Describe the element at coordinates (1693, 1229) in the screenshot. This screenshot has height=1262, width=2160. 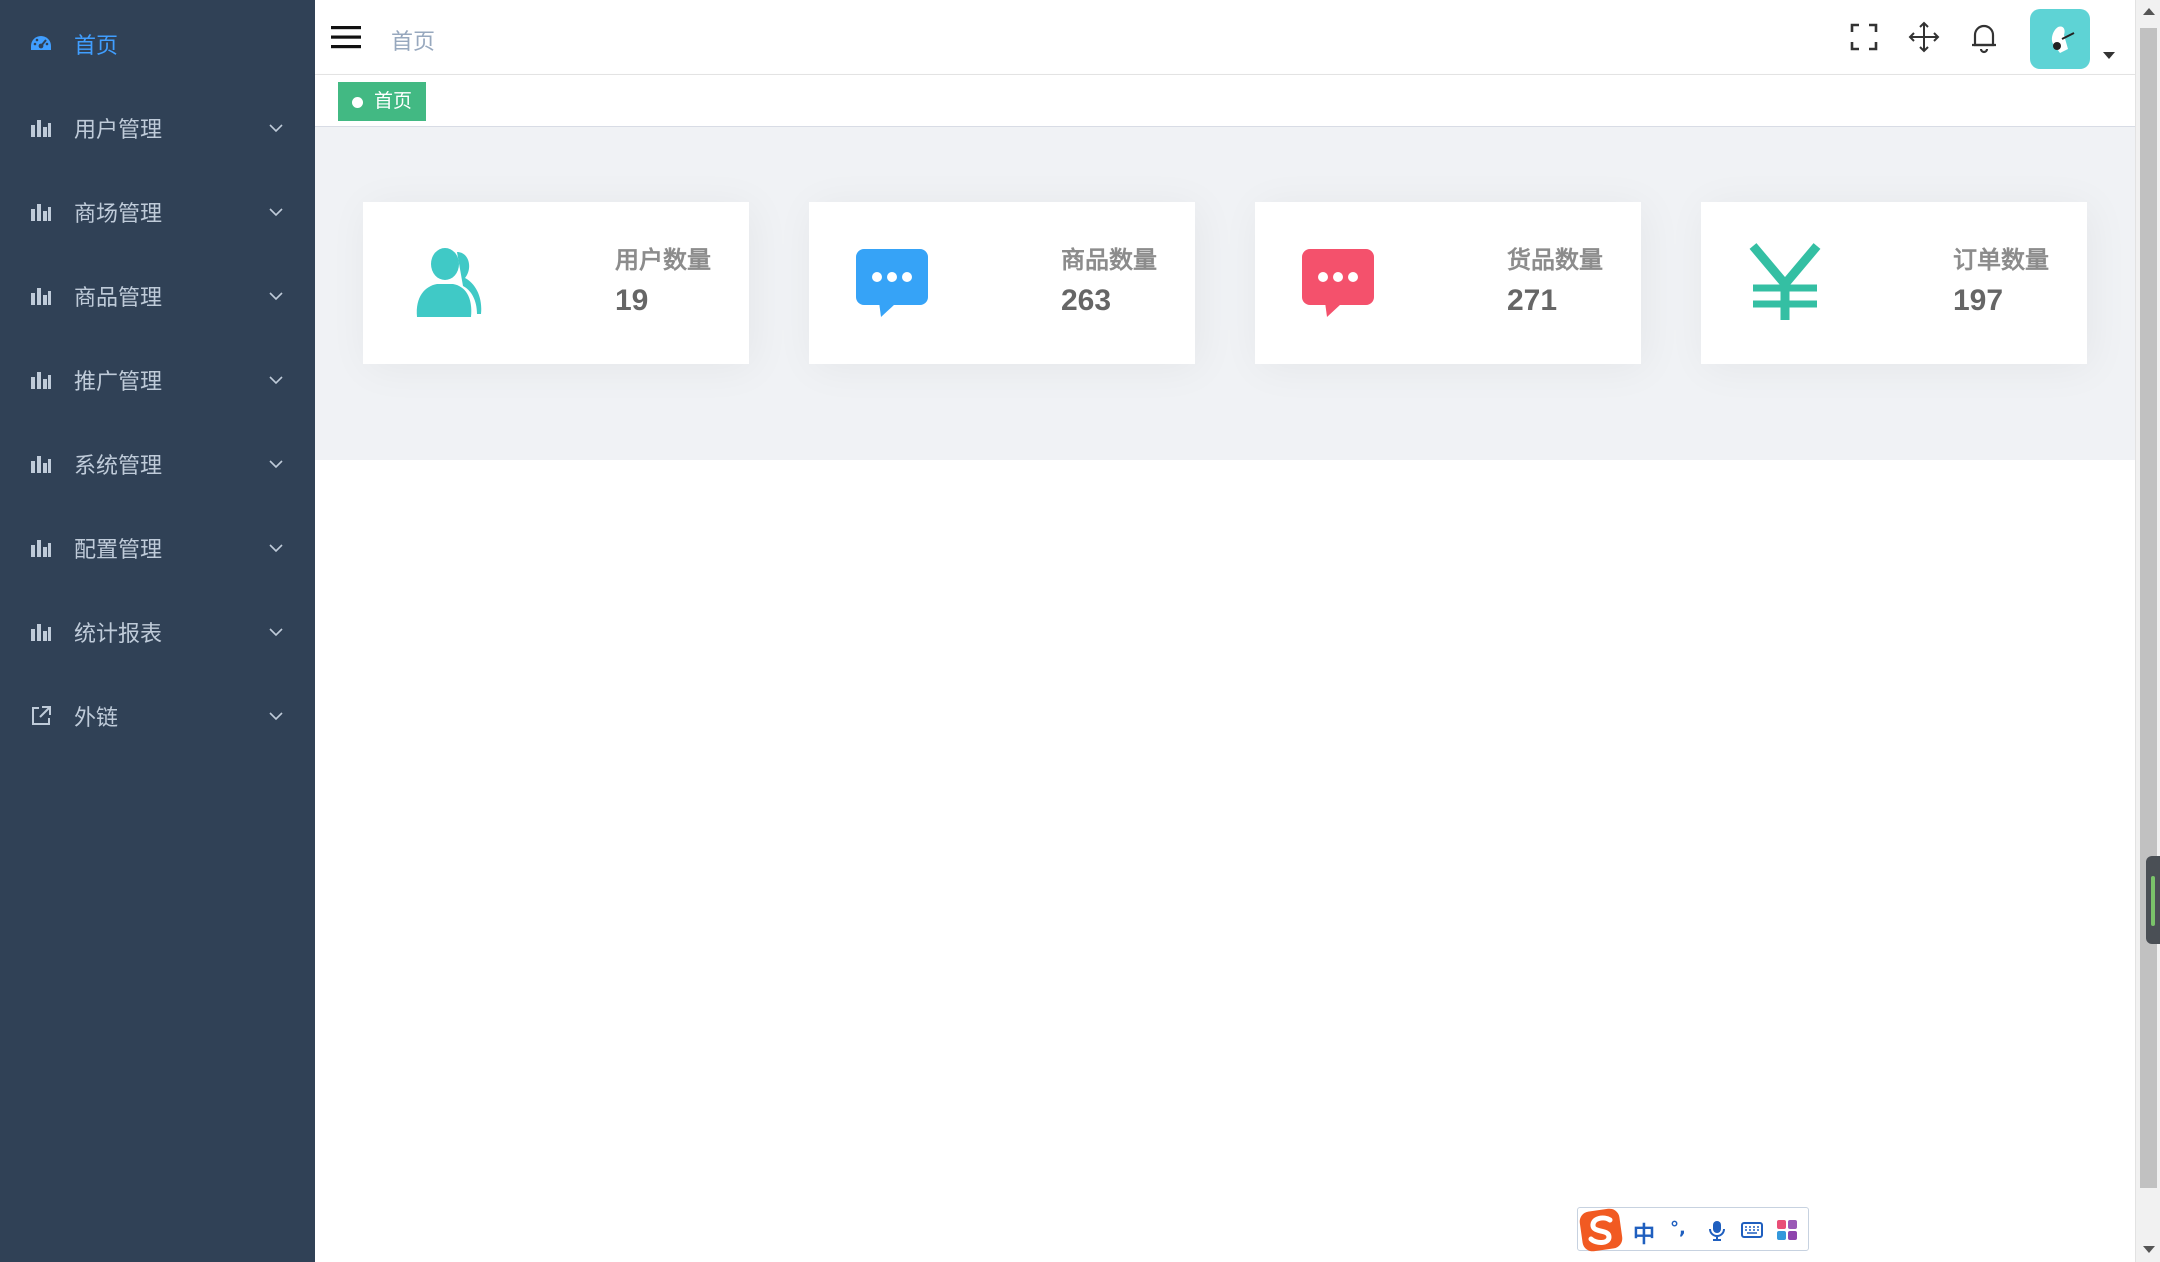
I see `ime-toolbar: 中 °,` at that location.